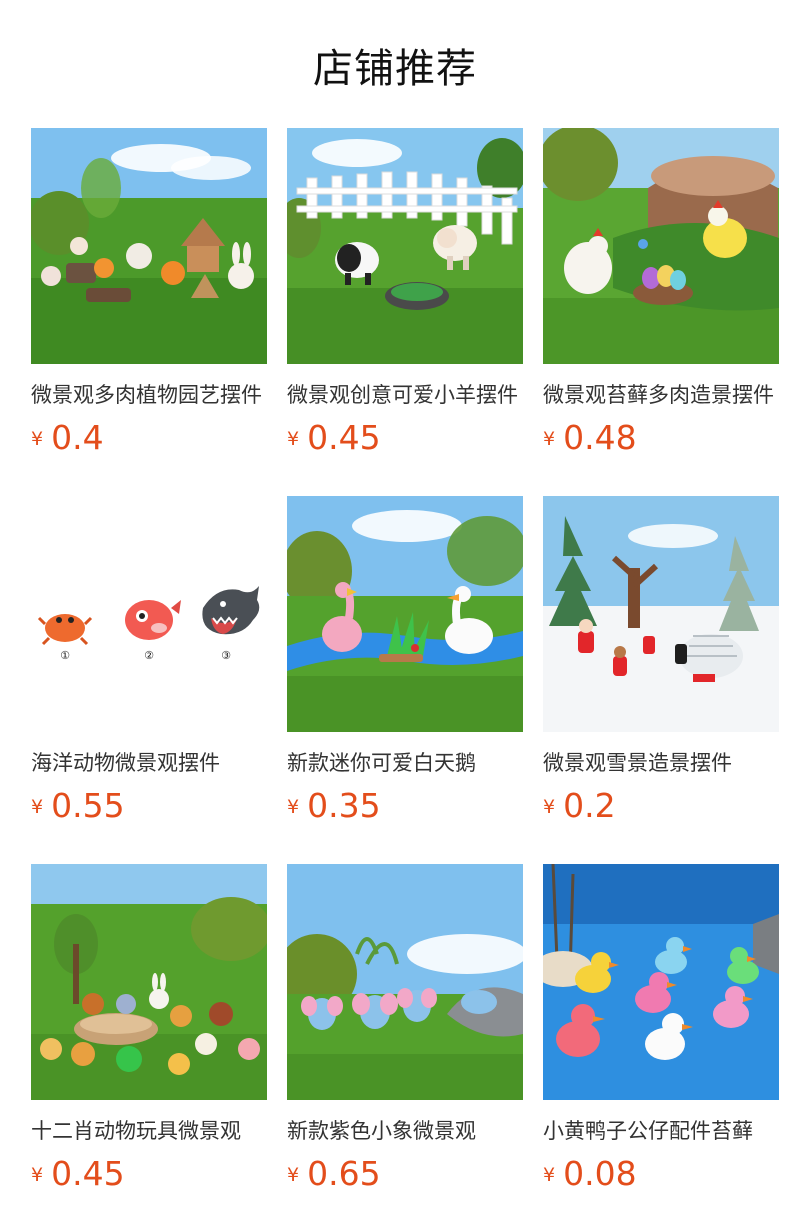 The height and width of the screenshot is (1232, 790). What do you see at coordinates (149, 1131) in the screenshot?
I see `product-name: 十二肖动物玩具微景观` at bounding box center [149, 1131].